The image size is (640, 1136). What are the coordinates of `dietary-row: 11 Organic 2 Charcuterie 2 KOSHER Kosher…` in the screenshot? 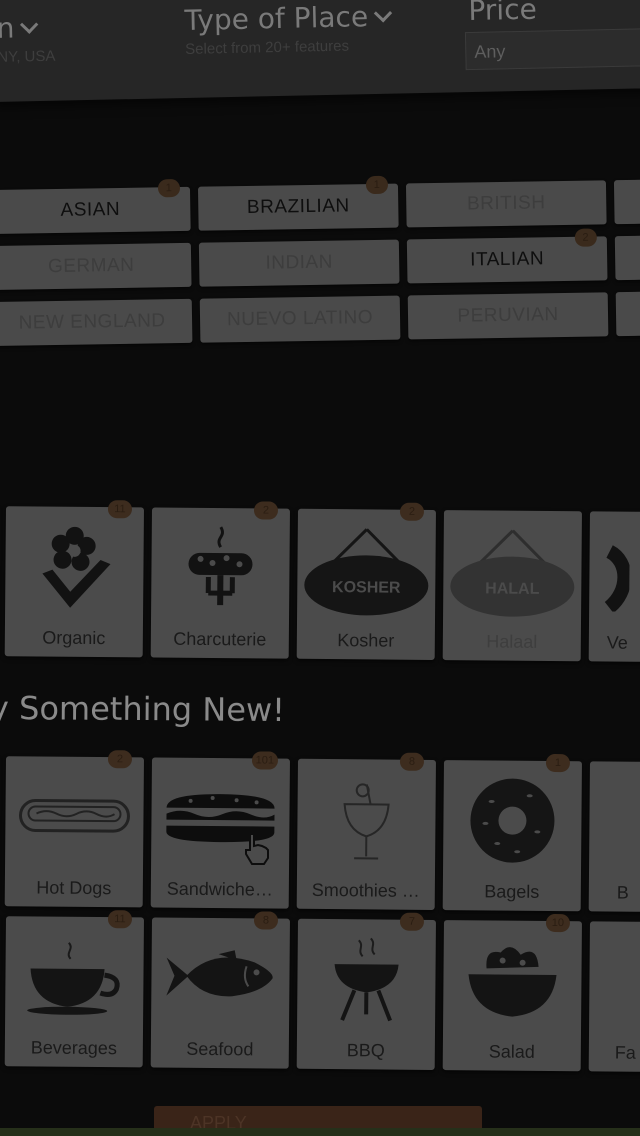 It's located at (320, 581).